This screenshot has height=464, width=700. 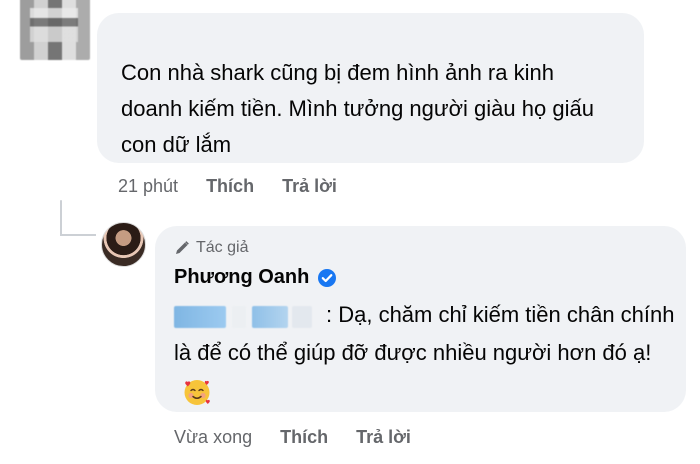 What do you see at coordinates (182, 247) in the screenshot?
I see `pencil-icon` at bounding box center [182, 247].